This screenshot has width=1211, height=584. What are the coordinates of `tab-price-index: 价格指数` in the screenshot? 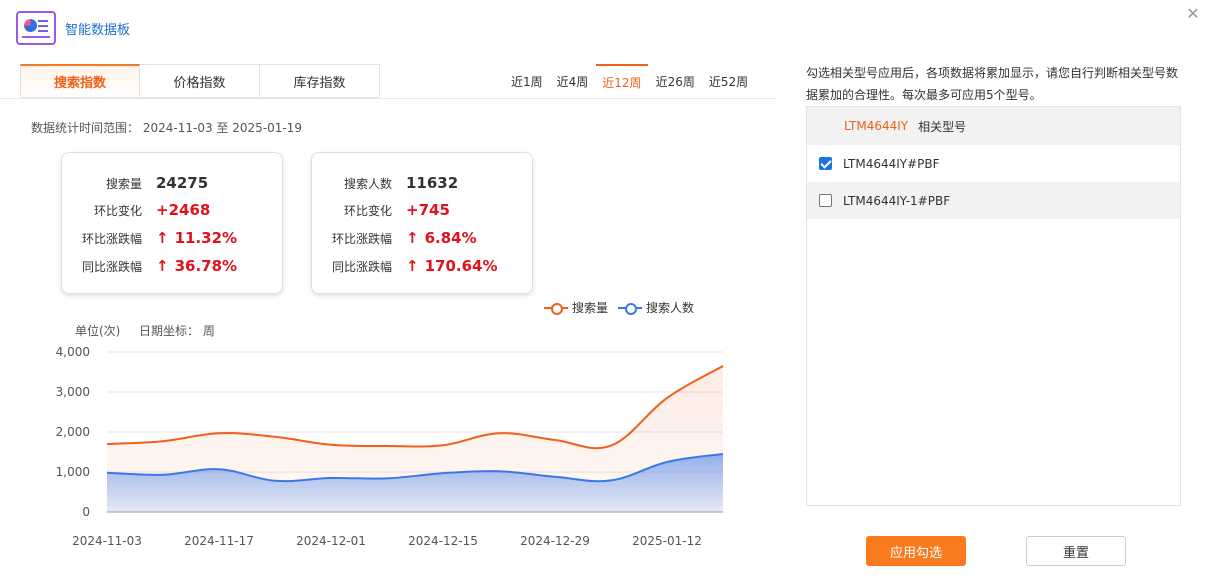 It's located at (200, 81).